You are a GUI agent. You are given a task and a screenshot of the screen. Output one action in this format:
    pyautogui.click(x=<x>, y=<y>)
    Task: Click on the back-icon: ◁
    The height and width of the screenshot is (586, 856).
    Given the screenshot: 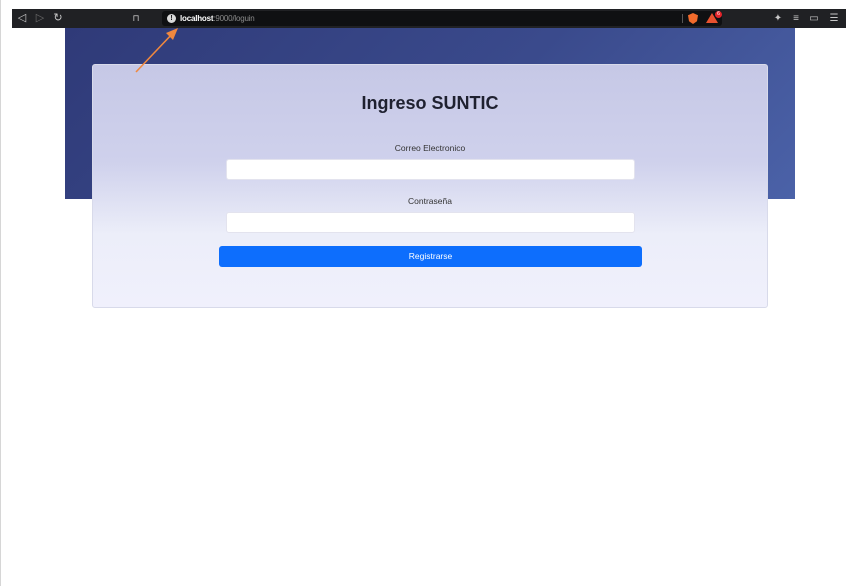 What is the action you would take?
    pyautogui.click(x=22, y=18)
    